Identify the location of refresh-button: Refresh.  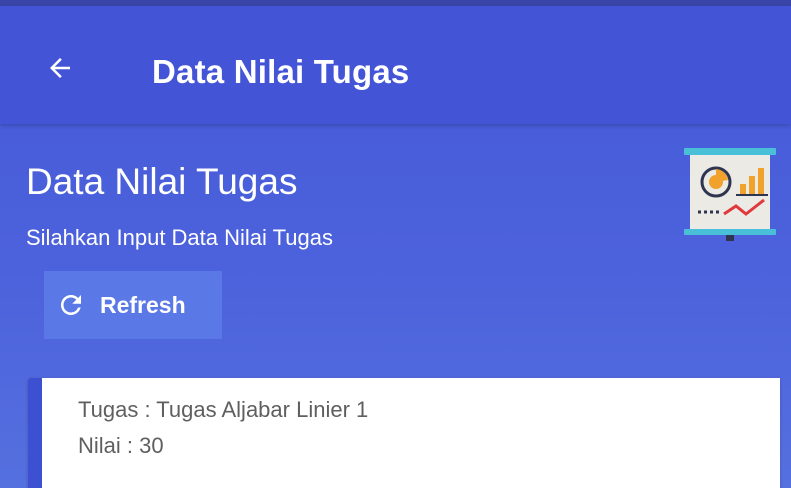
(133, 305).